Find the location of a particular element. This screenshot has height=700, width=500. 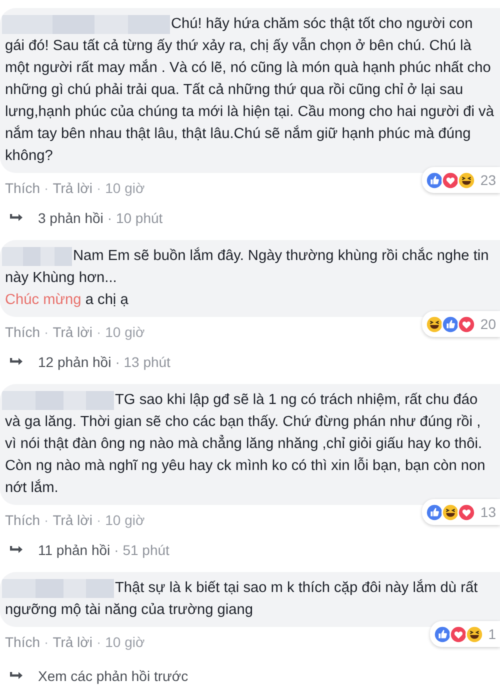

mention-link: Chúc mừng is located at coordinates (43, 300).